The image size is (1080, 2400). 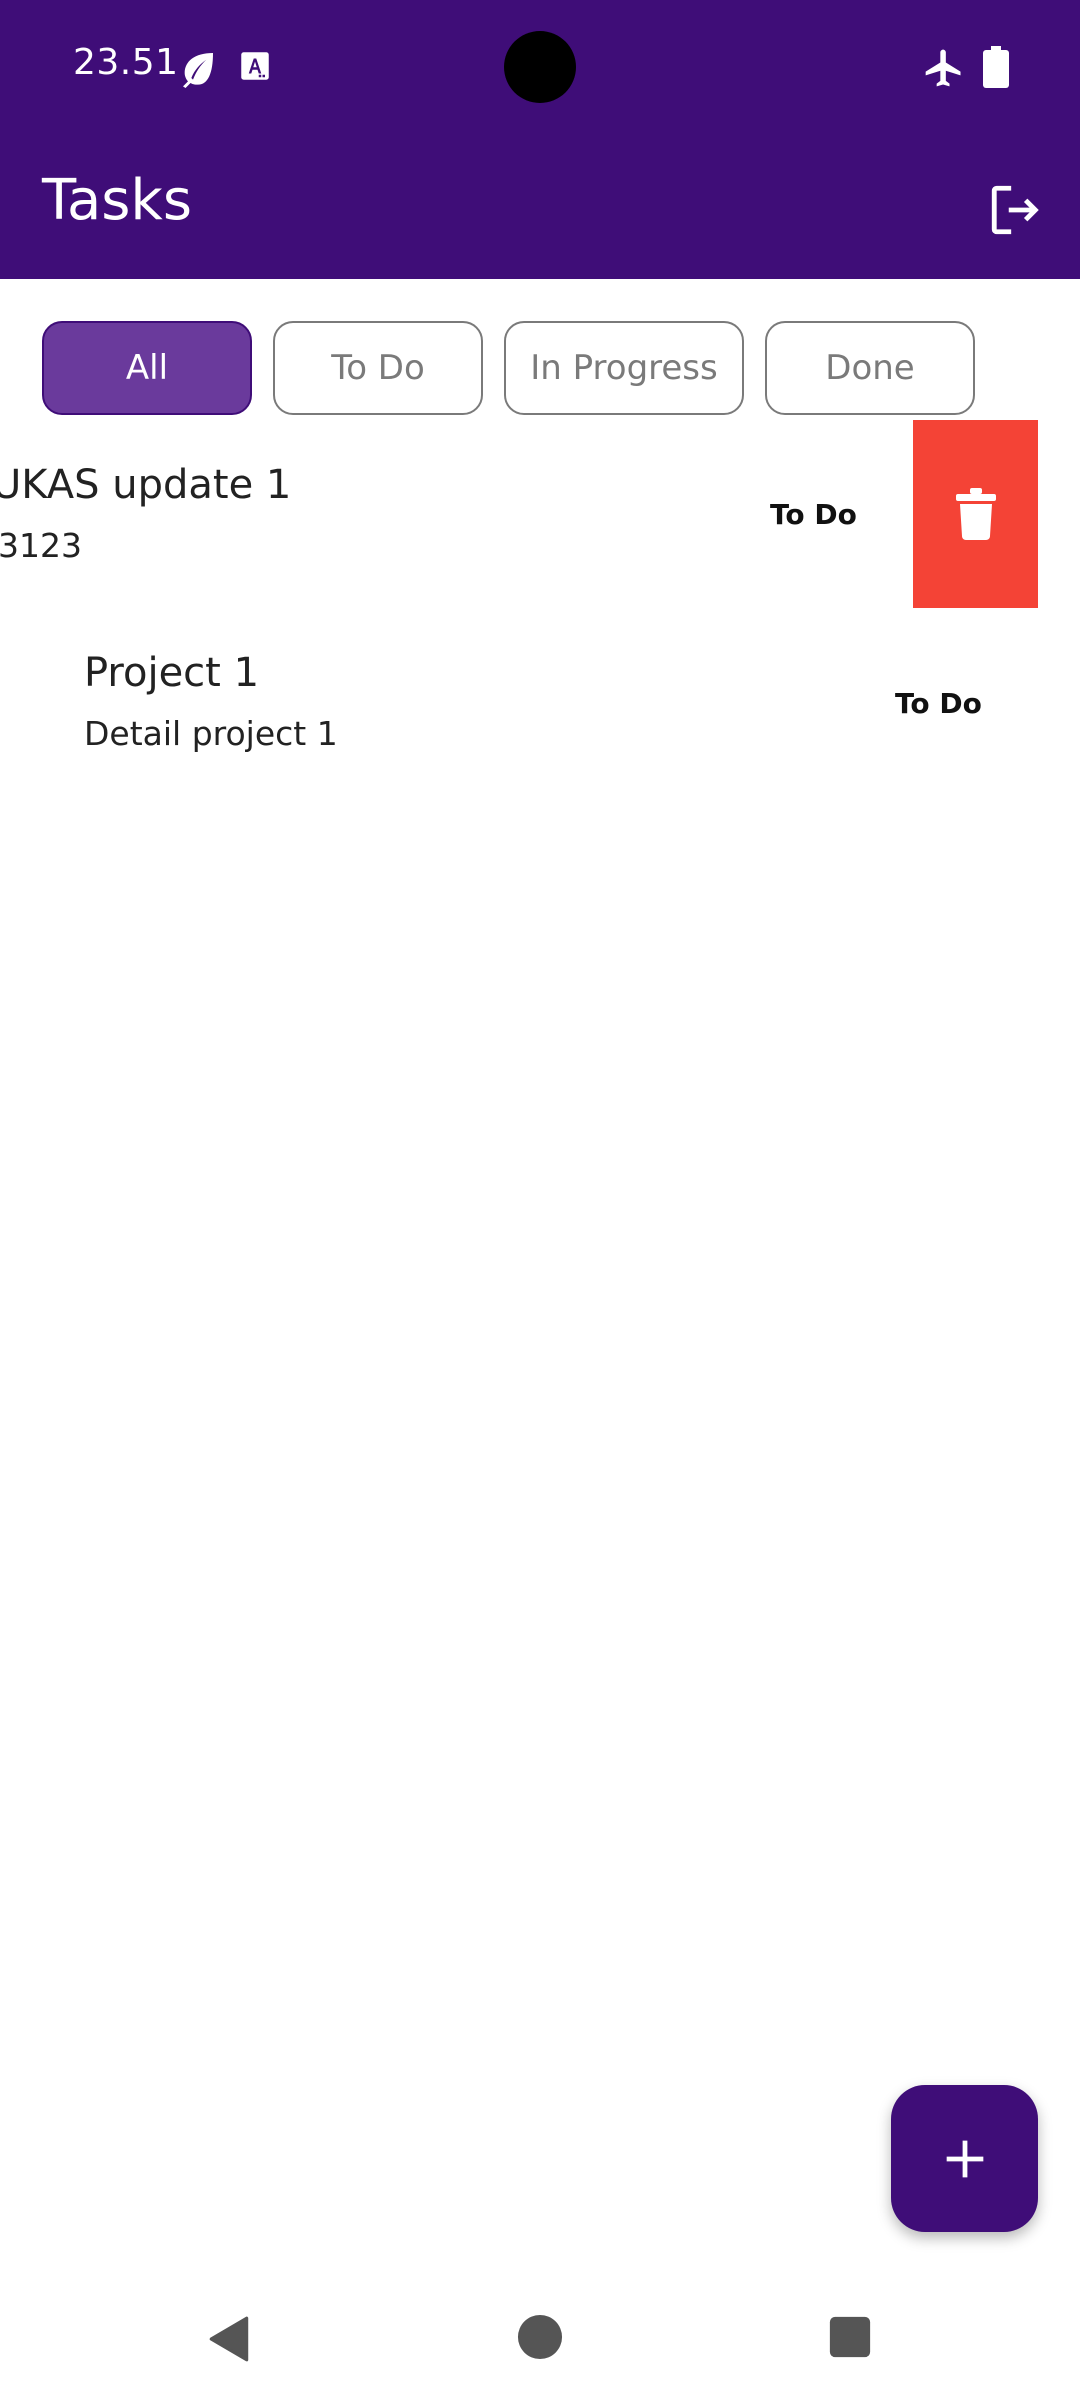 I want to click on font-icon, so click(x=255, y=68).